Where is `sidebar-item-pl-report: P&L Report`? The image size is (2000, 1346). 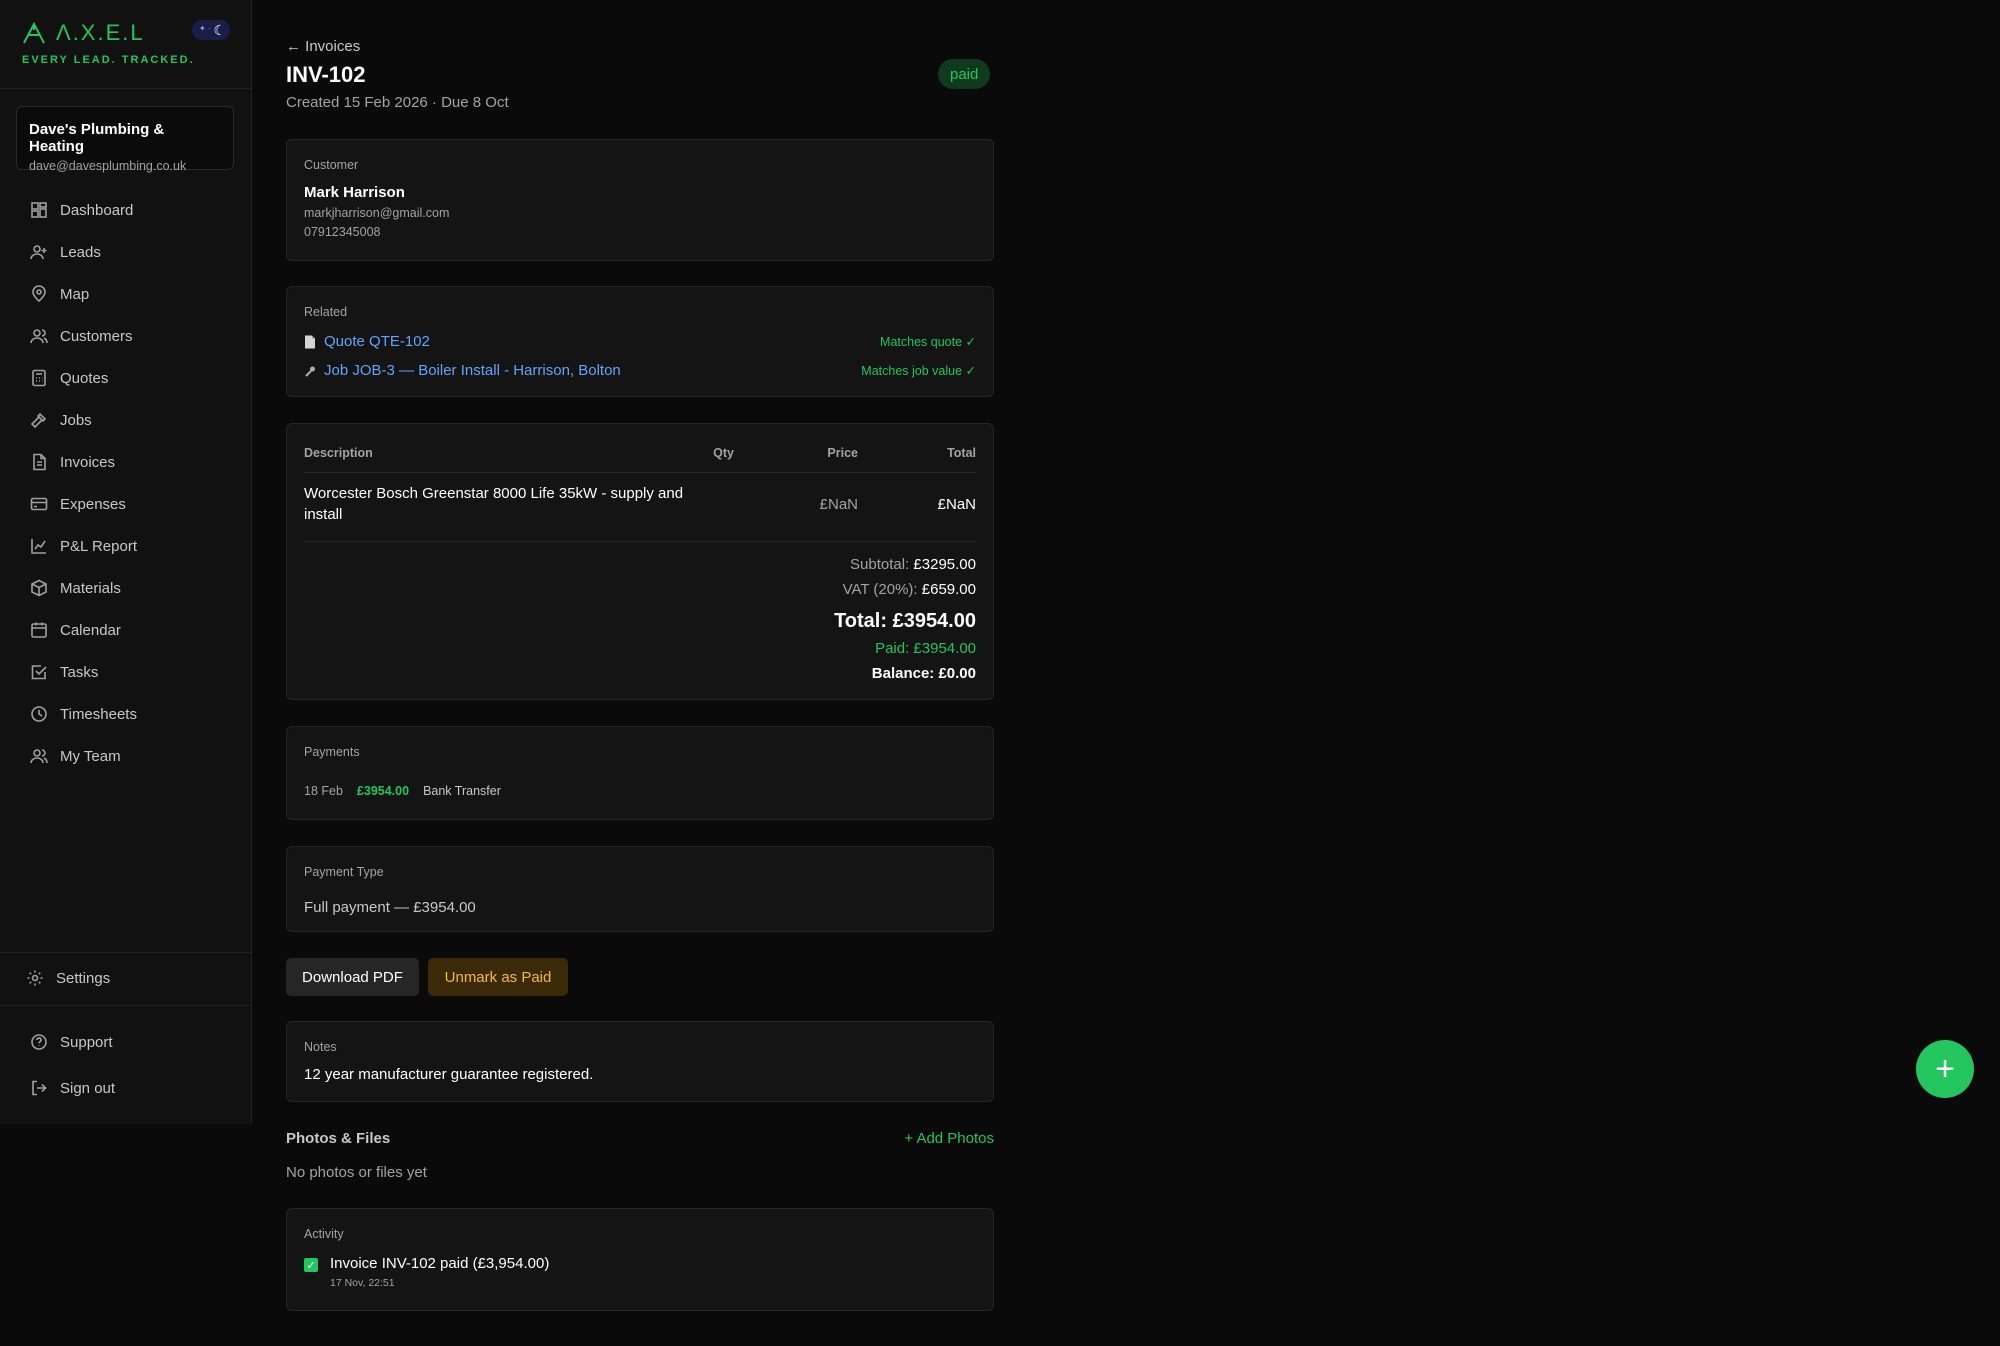 sidebar-item-pl-report: P&L Report is located at coordinates (127, 546).